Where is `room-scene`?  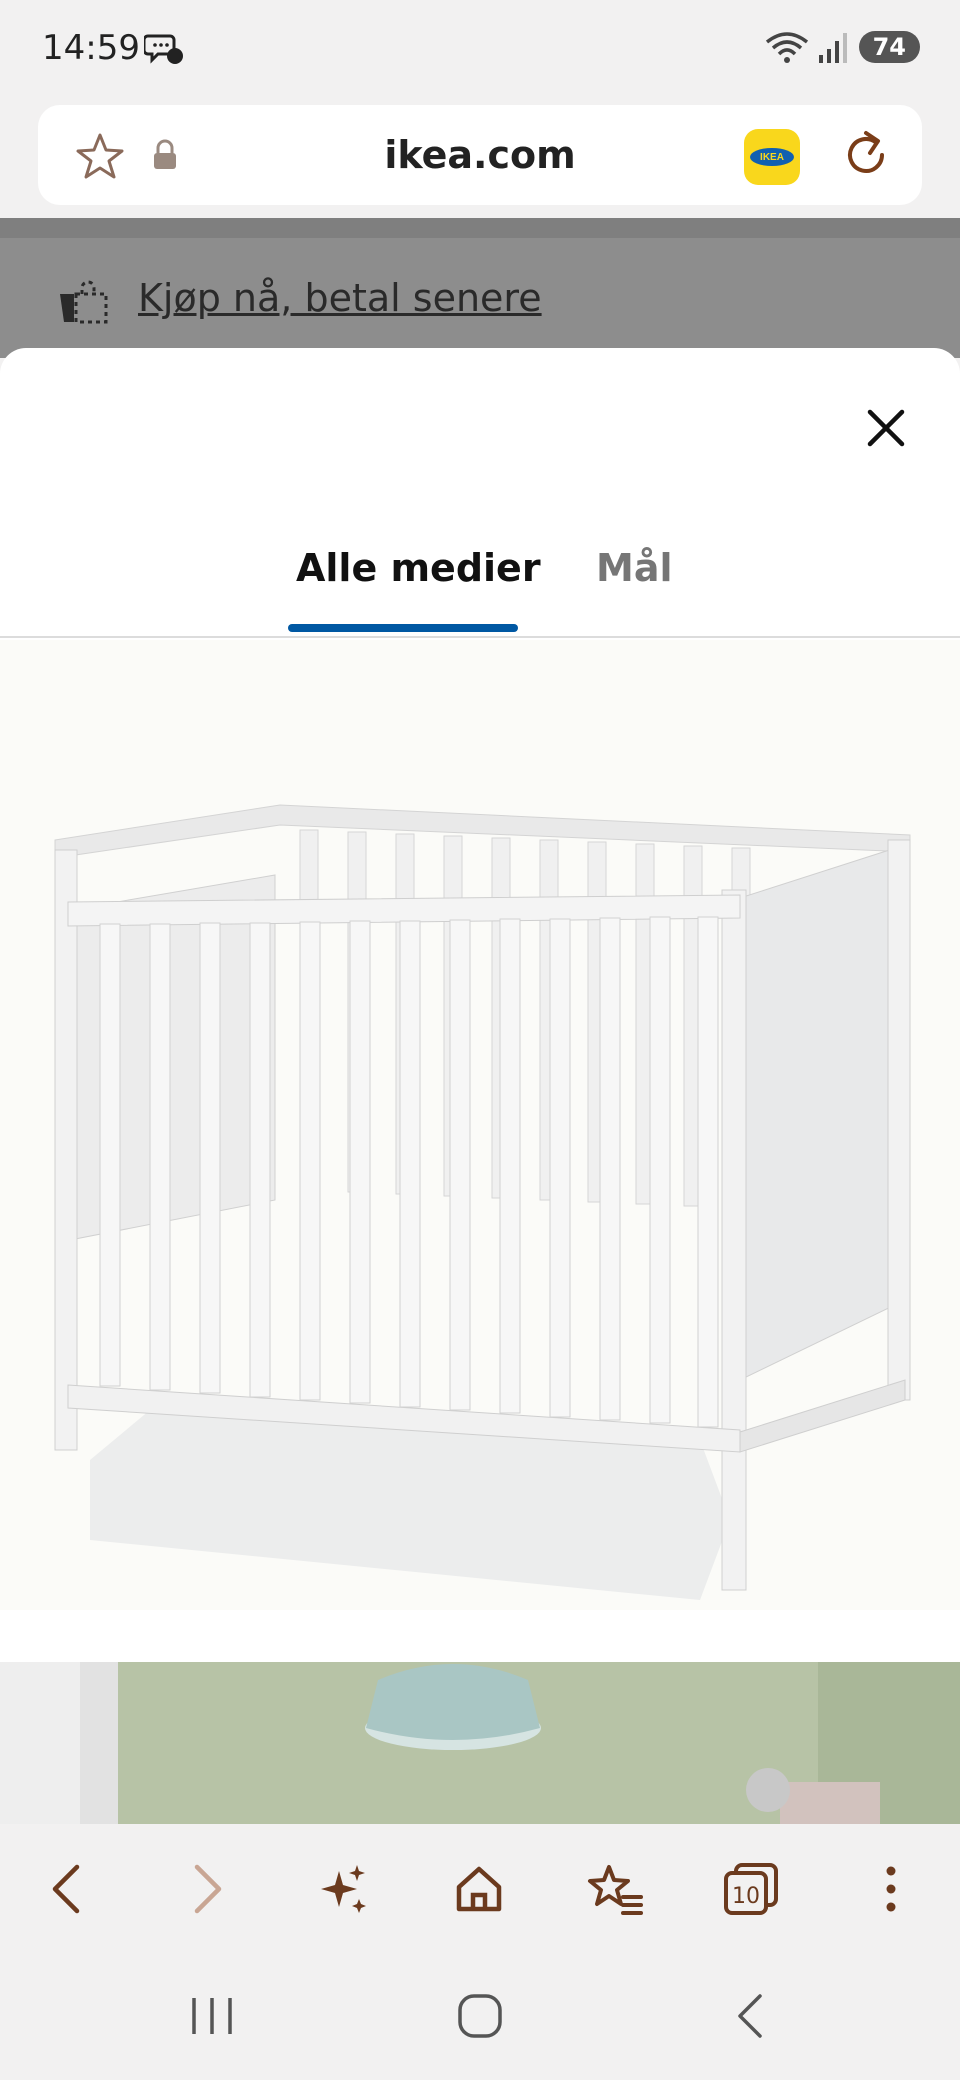 room-scene is located at coordinates (480, 1743).